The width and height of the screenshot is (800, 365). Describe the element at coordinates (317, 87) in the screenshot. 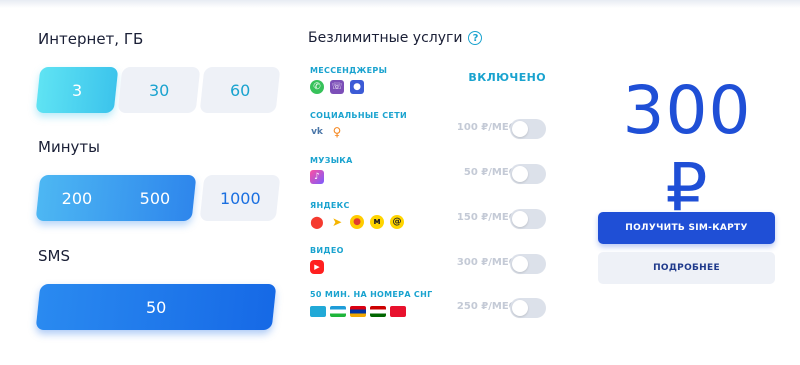

I see `whatsapp-icon: ✆` at that location.